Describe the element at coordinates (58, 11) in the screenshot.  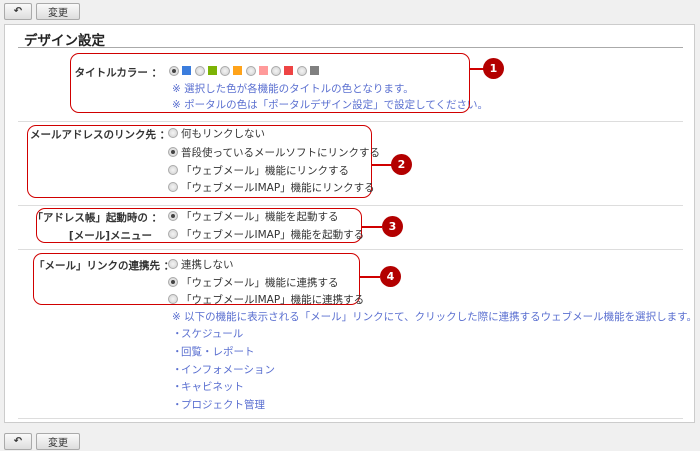
I see `change-button: 変更` at that location.